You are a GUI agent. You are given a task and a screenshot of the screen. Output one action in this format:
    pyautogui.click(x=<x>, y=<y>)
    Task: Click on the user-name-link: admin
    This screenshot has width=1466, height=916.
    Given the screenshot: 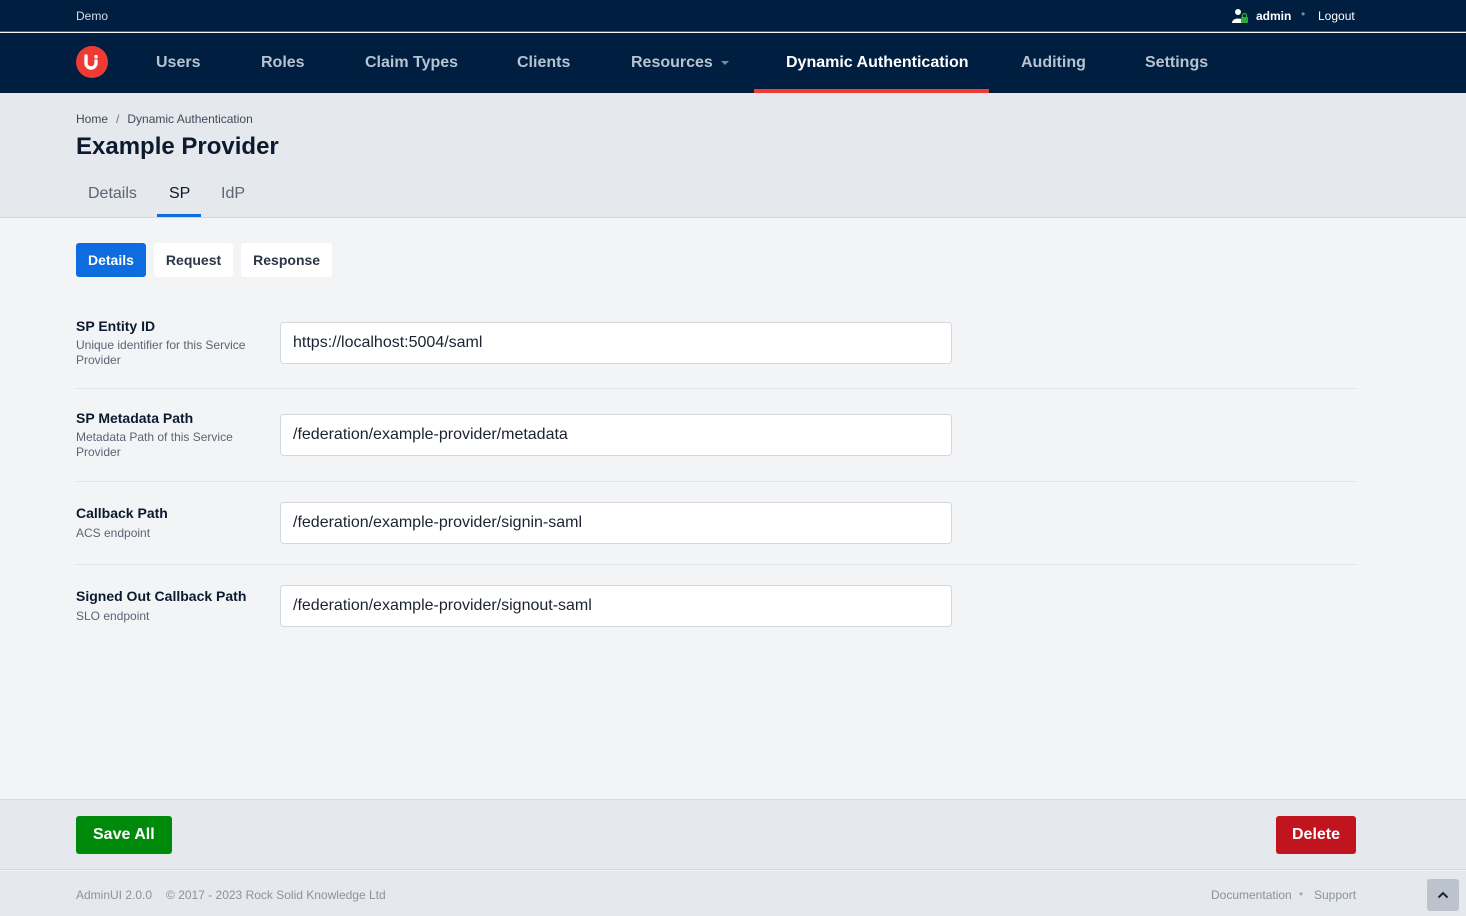 What is the action you would take?
    pyautogui.click(x=1273, y=16)
    